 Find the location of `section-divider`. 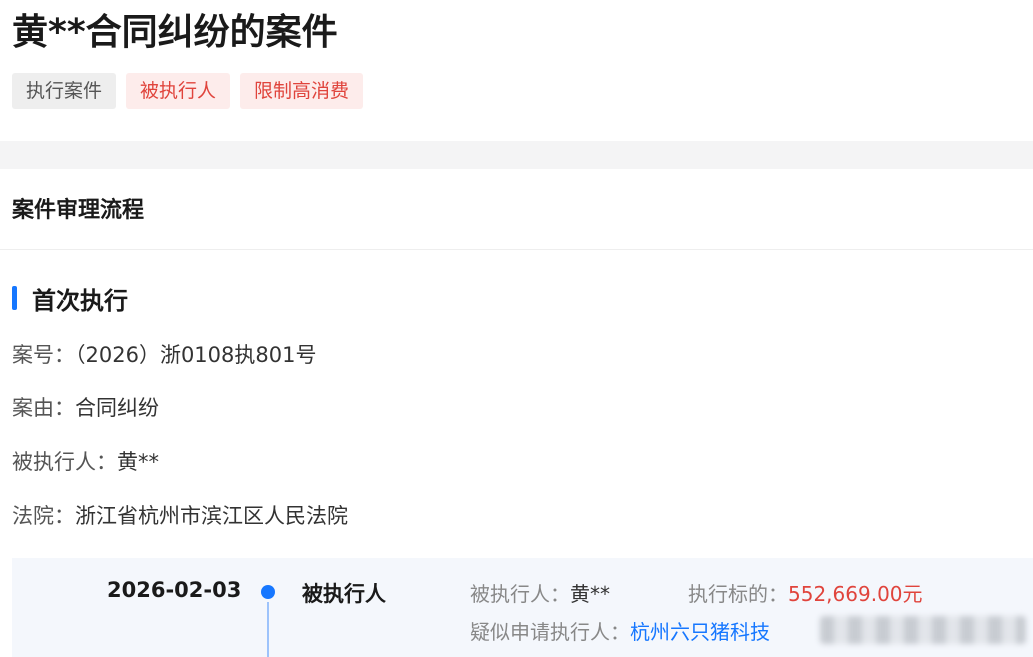

section-divider is located at coordinates (516, 155).